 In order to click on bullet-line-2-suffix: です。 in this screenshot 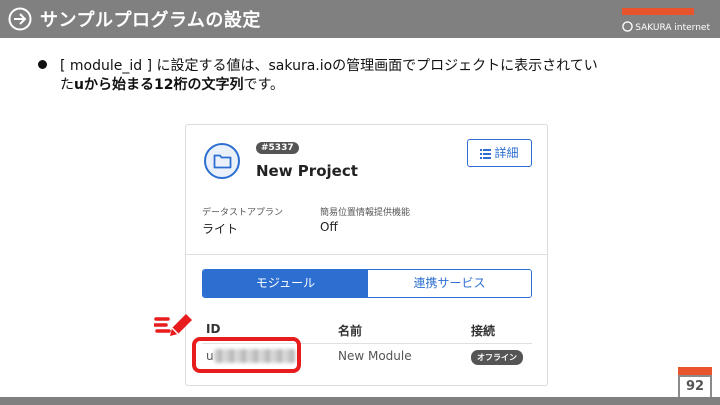, I will do `click(264, 85)`.